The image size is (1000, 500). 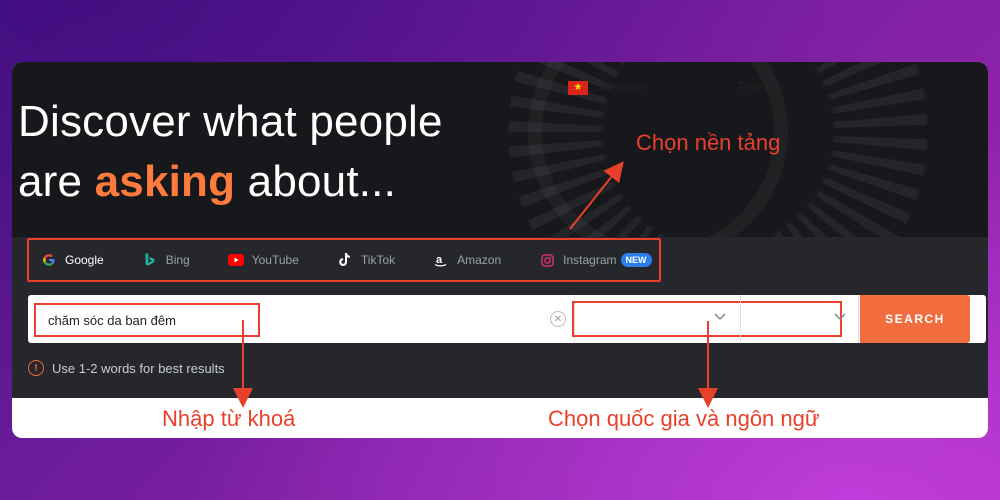 I want to click on tiktok-icon, so click(x=345, y=260).